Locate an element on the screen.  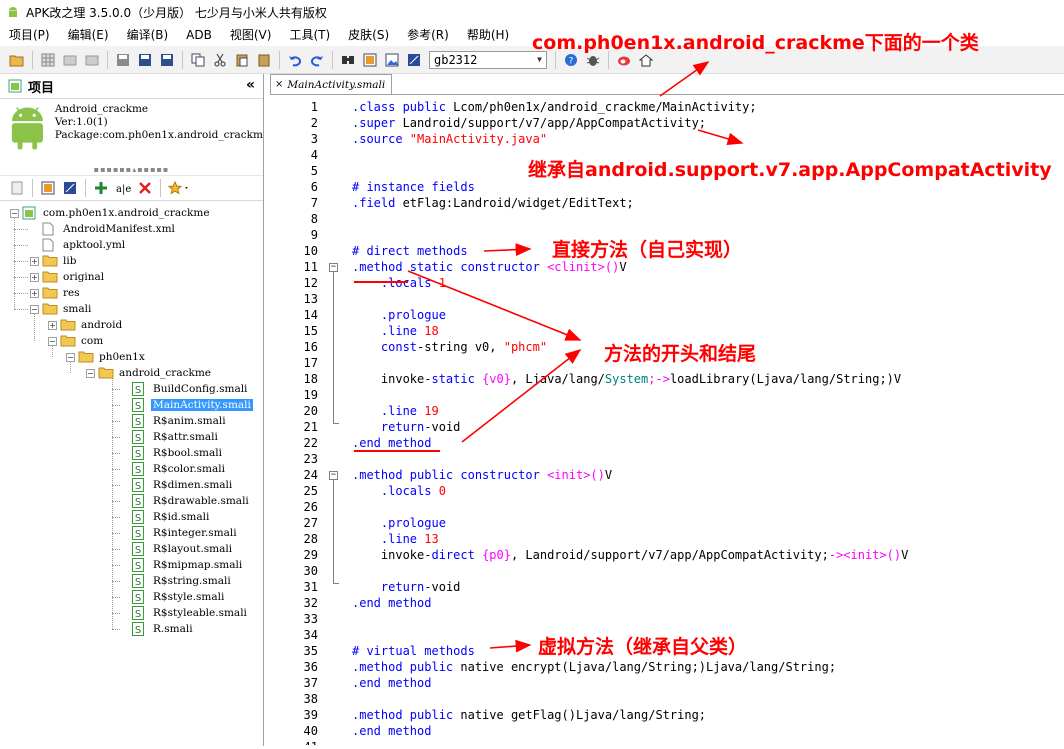
build-icon is located at coordinates (70, 60).